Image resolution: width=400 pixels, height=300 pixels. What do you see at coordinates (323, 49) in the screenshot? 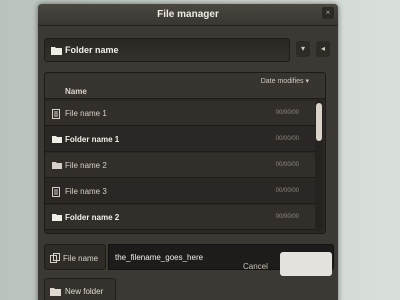
I see `back-button: ◂` at bounding box center [323, 49].